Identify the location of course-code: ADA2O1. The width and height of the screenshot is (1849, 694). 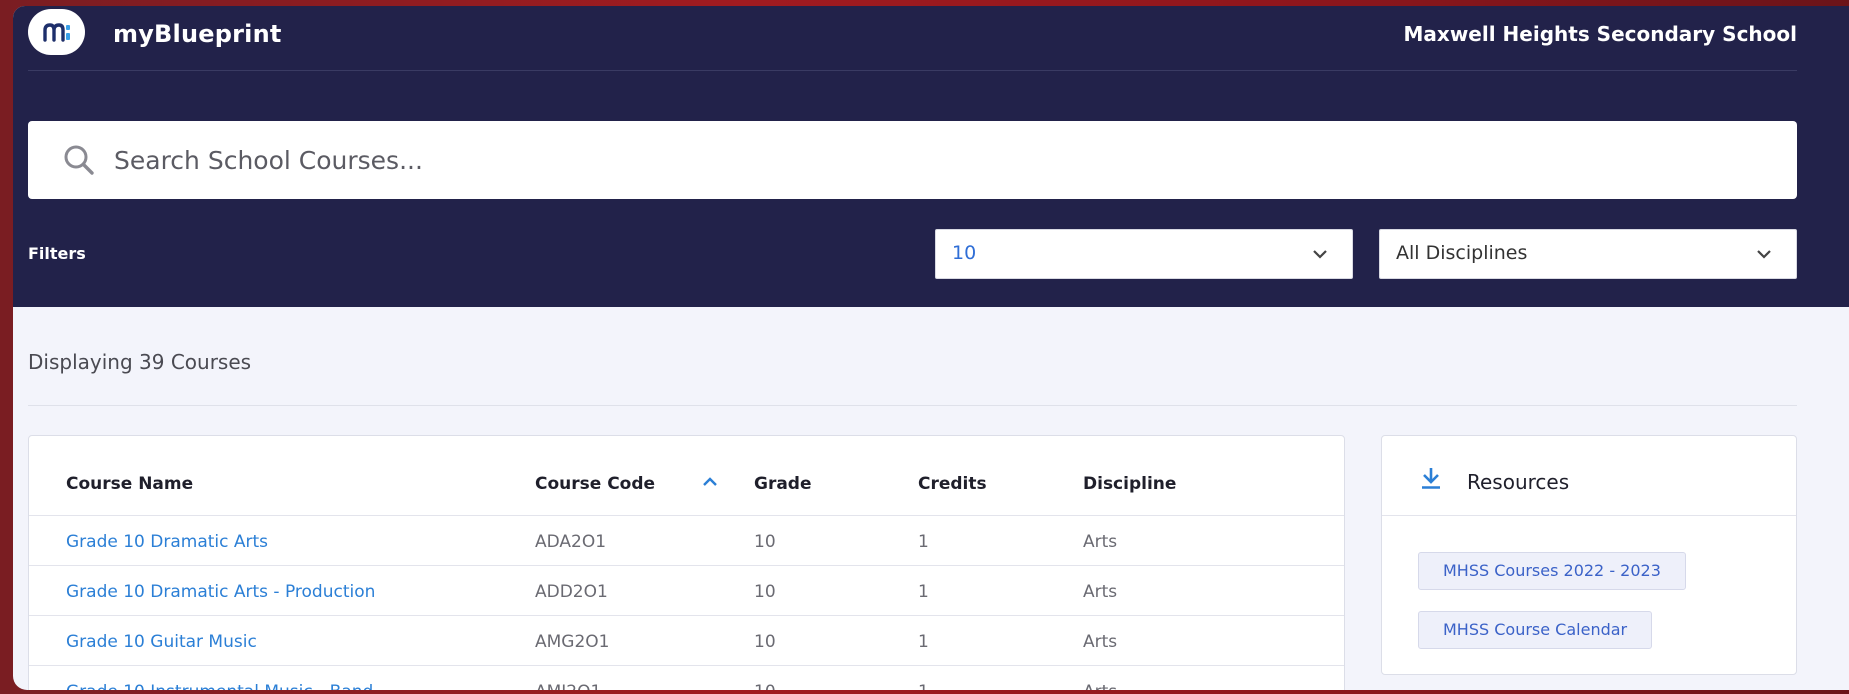
(571, 542).